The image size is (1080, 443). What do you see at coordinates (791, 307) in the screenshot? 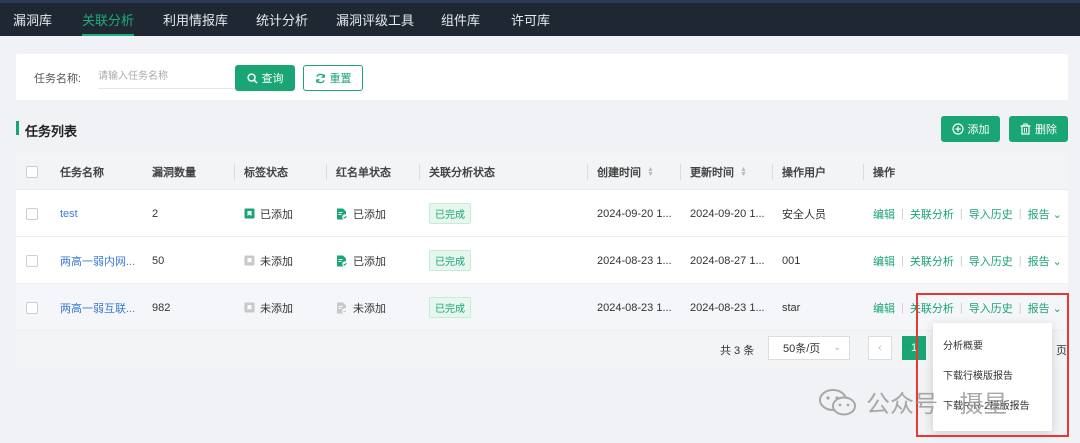
I see `operator: star` at bounding box center [791, 307].